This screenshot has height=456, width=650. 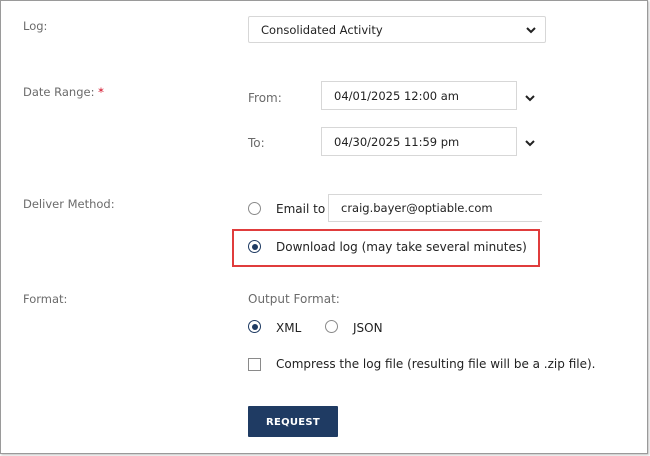 What do you see at coordinates (530, 98) in the screenshot?
I see `from-chevron-down-icon` at bounding box center [530, 98].